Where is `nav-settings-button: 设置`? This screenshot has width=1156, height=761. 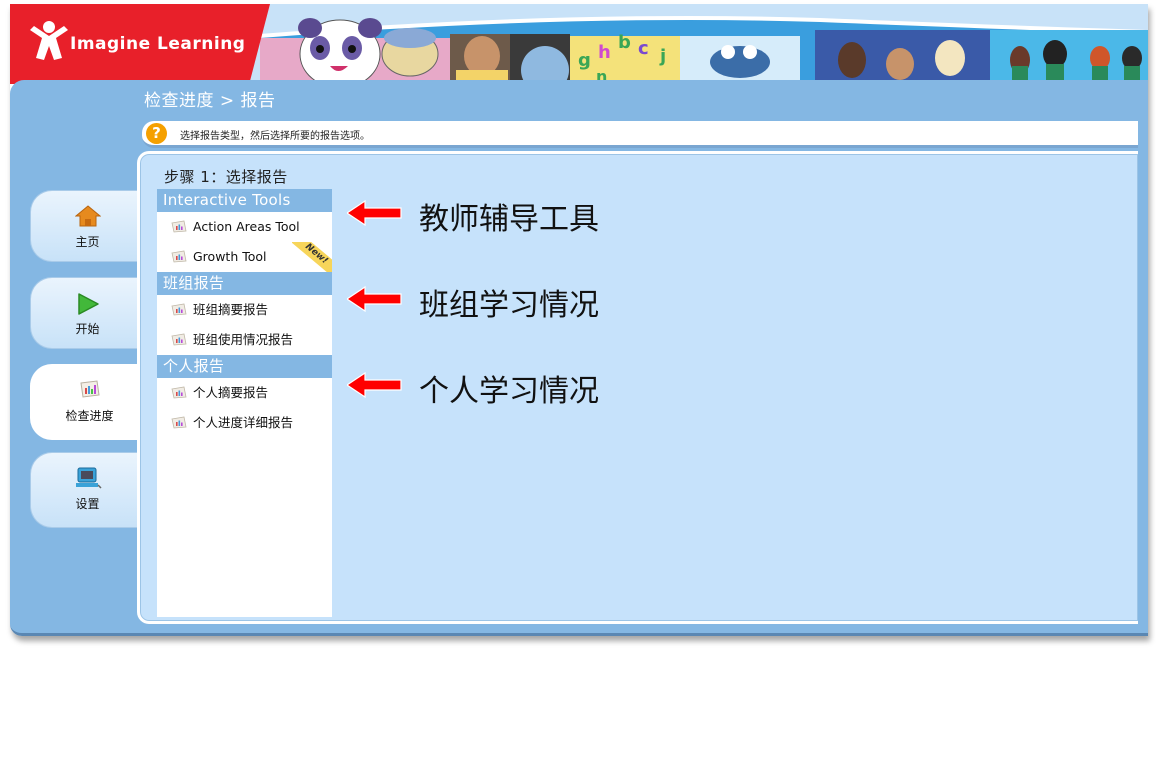
nav-settings-button: 设置 is located at coordinates (87, 490).